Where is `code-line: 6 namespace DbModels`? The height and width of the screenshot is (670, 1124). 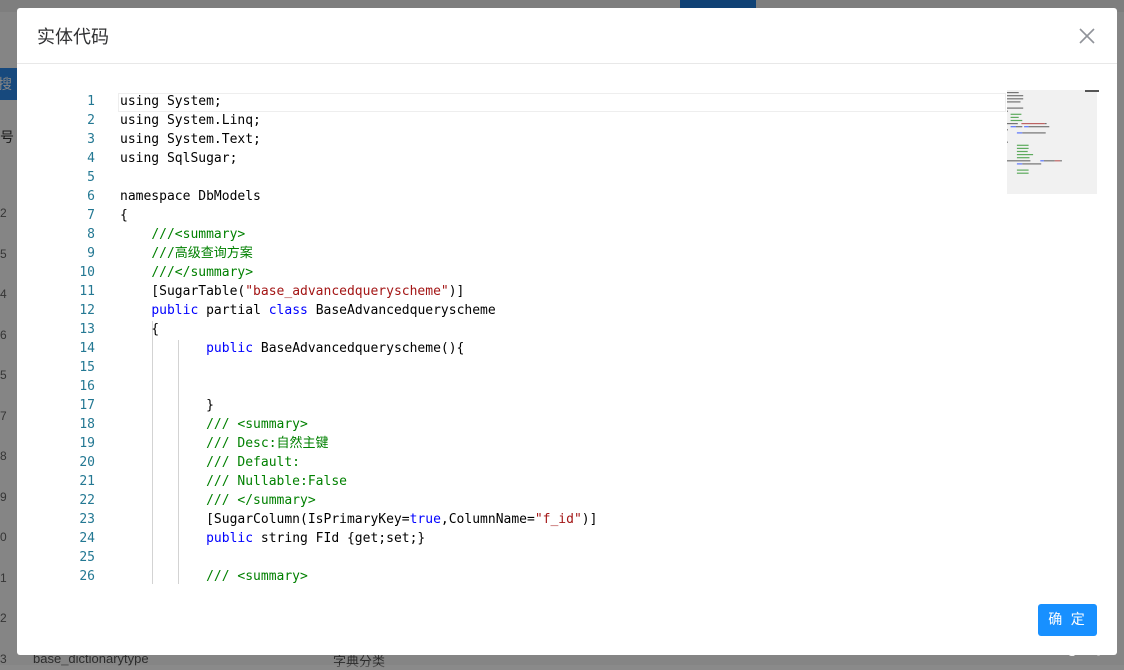
code-line: 6 namespace DbModels is located at coordinates (523, 196).